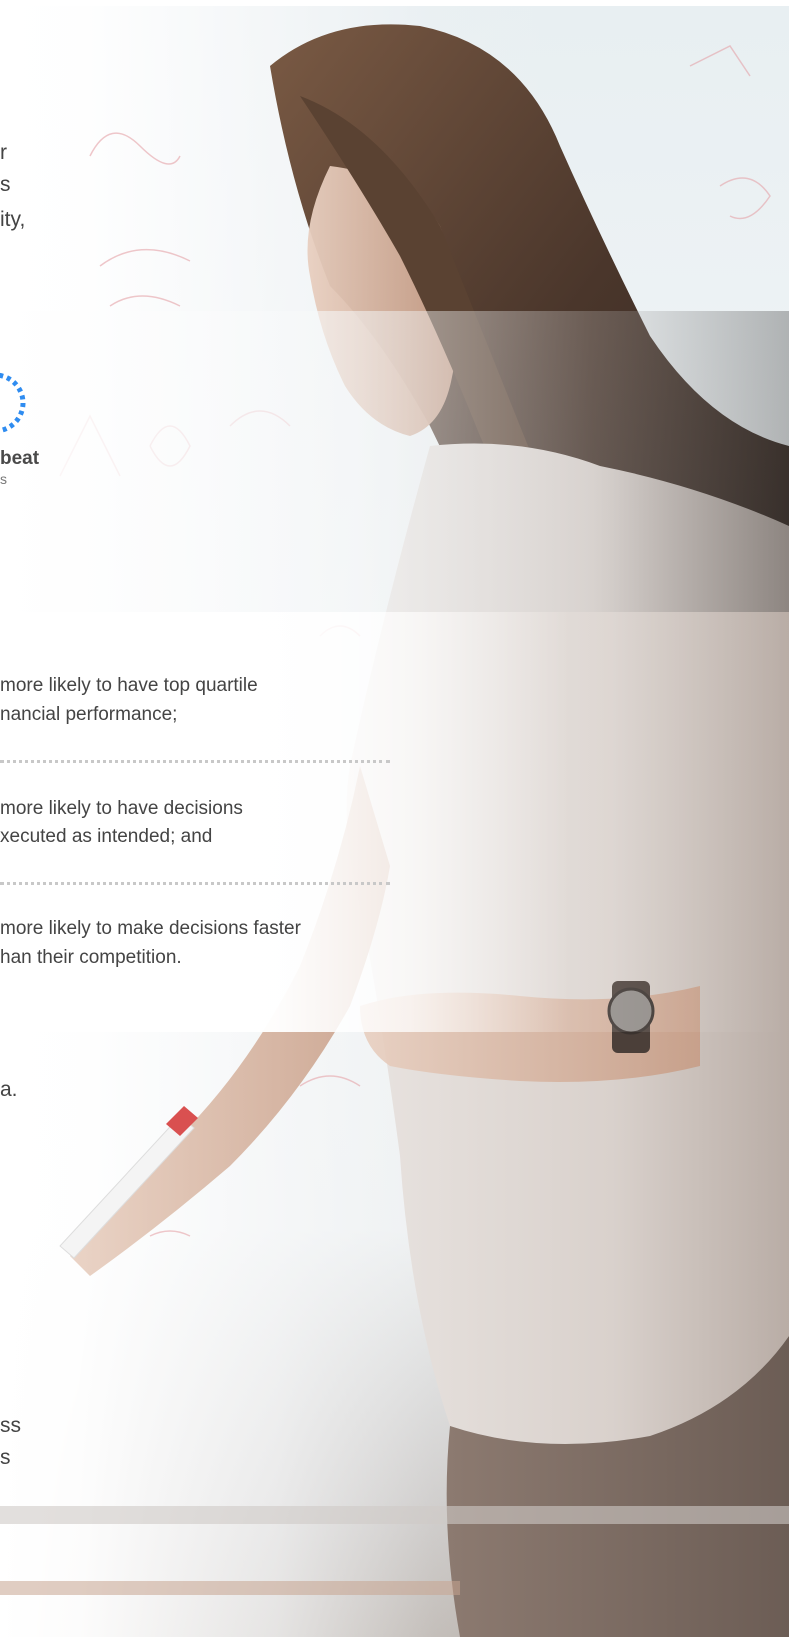  What do you see at coordinates (10, 1425) in the screenshot?
I see `footer-line-1: ss` at bounding box center [10, 1425].